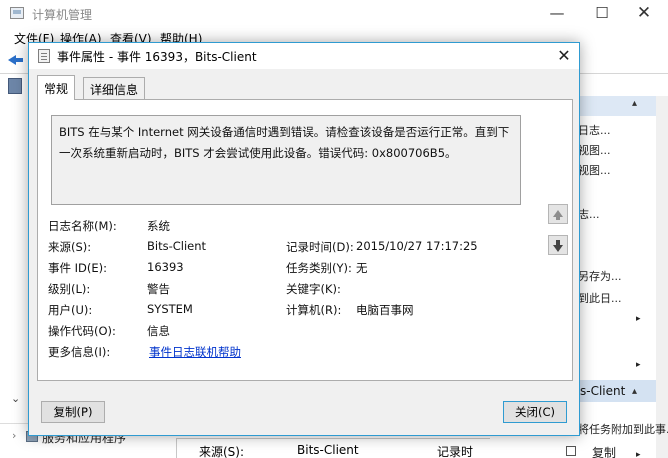 This screenshot has width=668, height=458. What do you see at coordinates (417, 246) in the screenshot?
I see `logged-value: 2015/10/27 17:17:25` at bounding box center [417, 246].